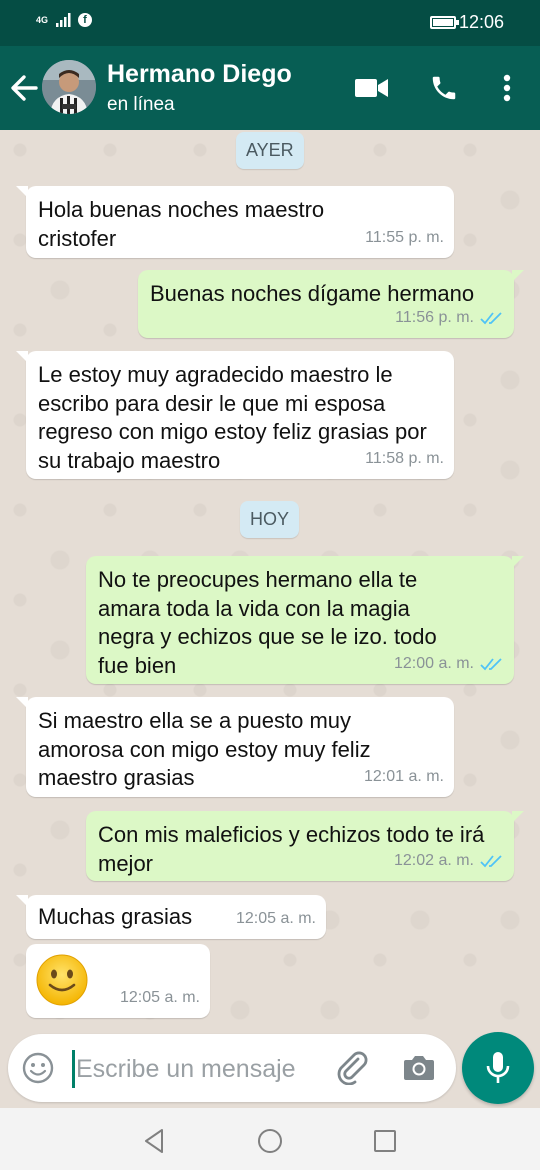 Image resolution: width=540 pixels, height=1170 pixels. Describe the element at coordinates (481, 22) in the screenshot. I see `clock: 12:06` at that location.